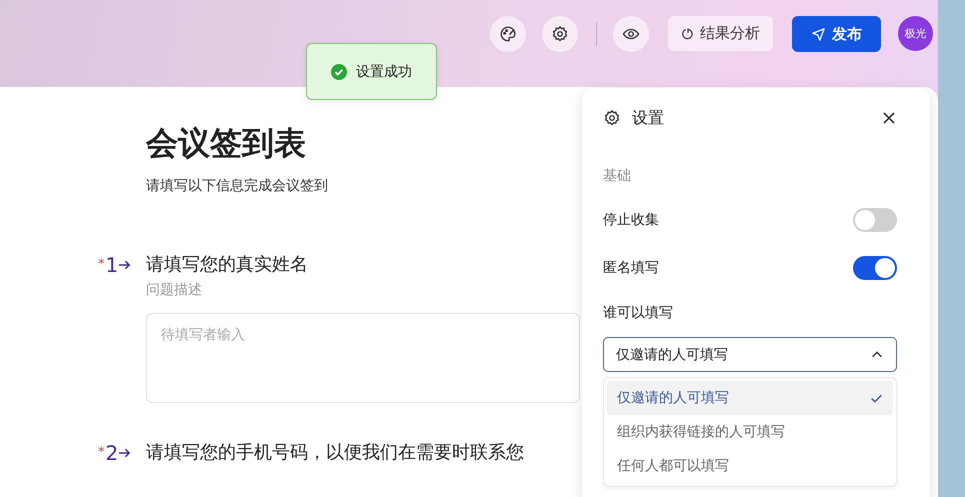 This screenshot has width=965, height=497. I want to click on settings-button, so click(560, 34).